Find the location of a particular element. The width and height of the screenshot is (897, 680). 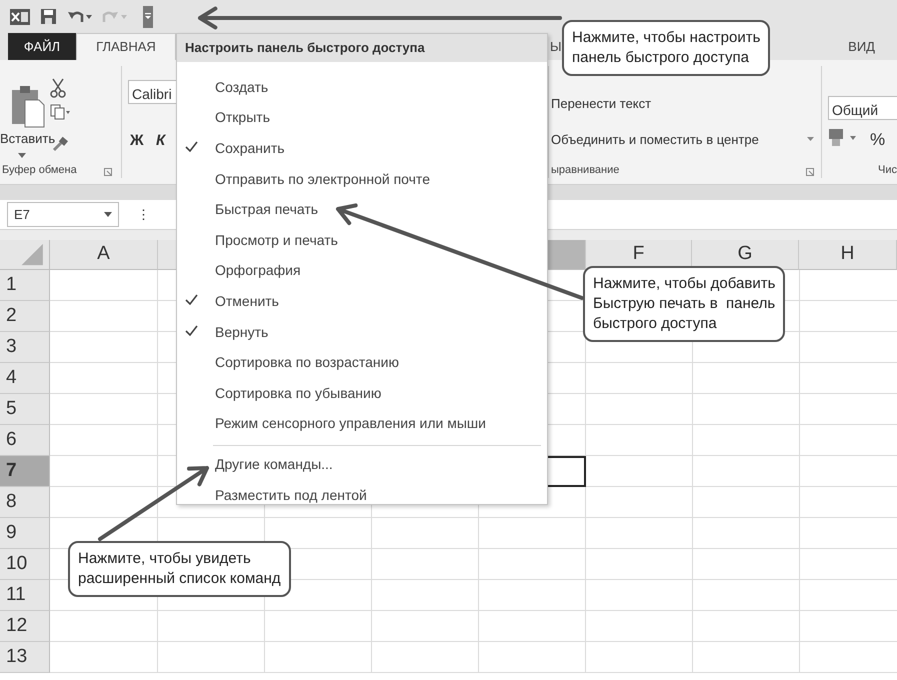

menu-item: Отменить is located at coordinates (362, 301).